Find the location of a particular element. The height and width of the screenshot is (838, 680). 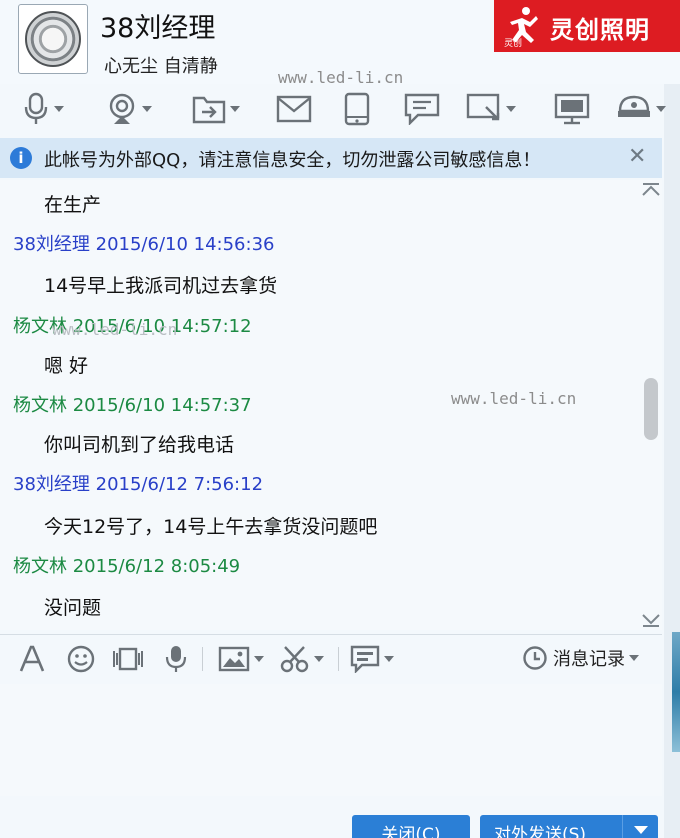

close-icon: ✕ is located at coordinates (637, 156).